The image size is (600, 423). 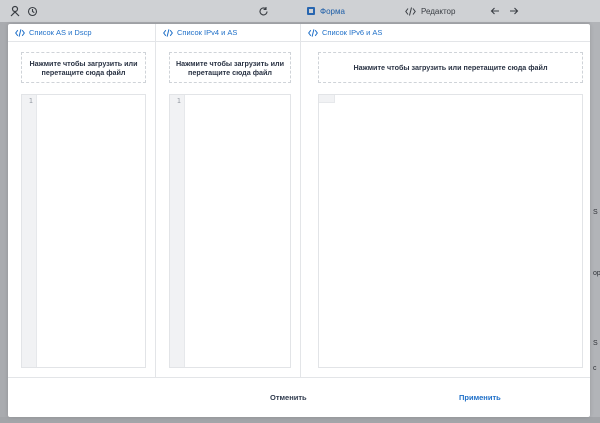 What do you see at coordinates (514, 11) in the screenshot?
I see `forward-arrow-icon` at bounding box center [514, 11].